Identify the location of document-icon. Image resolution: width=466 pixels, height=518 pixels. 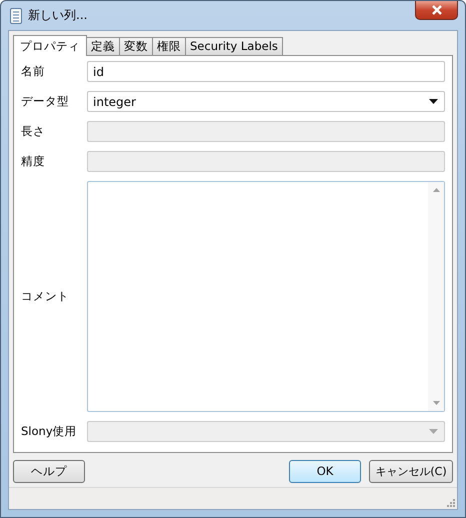
(16, 16).